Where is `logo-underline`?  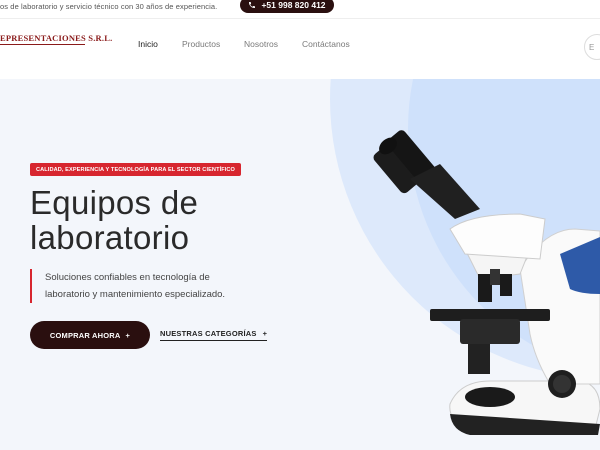 logo-underline is located at coordinates (42, 44).